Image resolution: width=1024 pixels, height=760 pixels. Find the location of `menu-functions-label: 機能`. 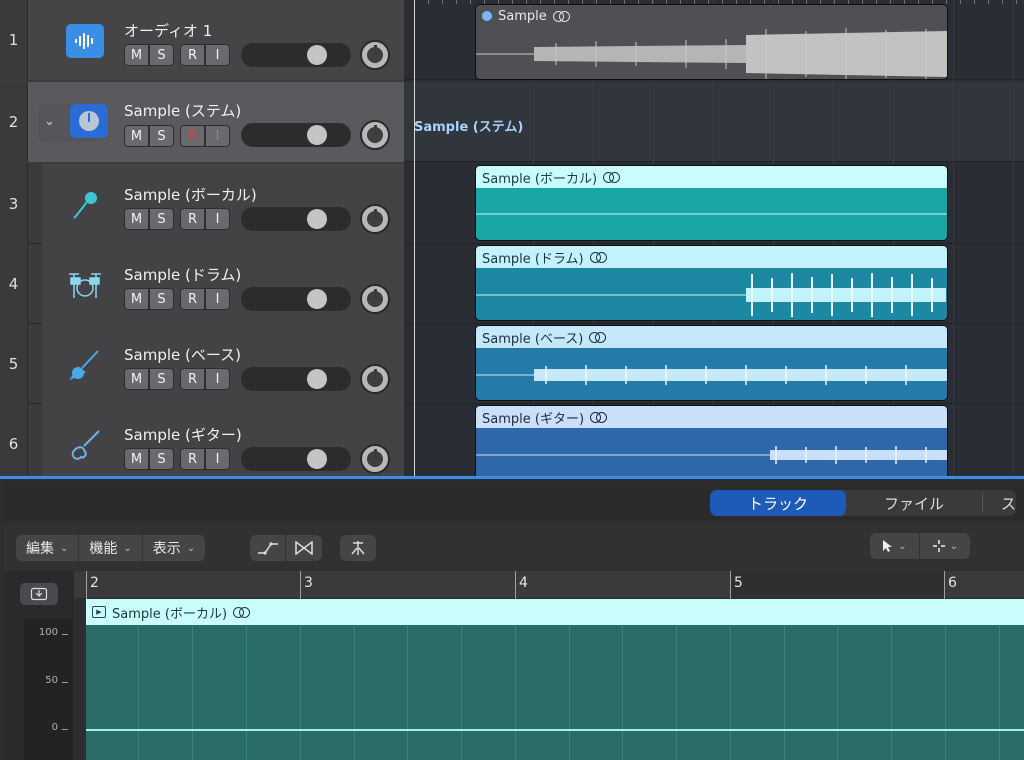

menu-functions-label: 機能 is located at coordinates (103, 549).